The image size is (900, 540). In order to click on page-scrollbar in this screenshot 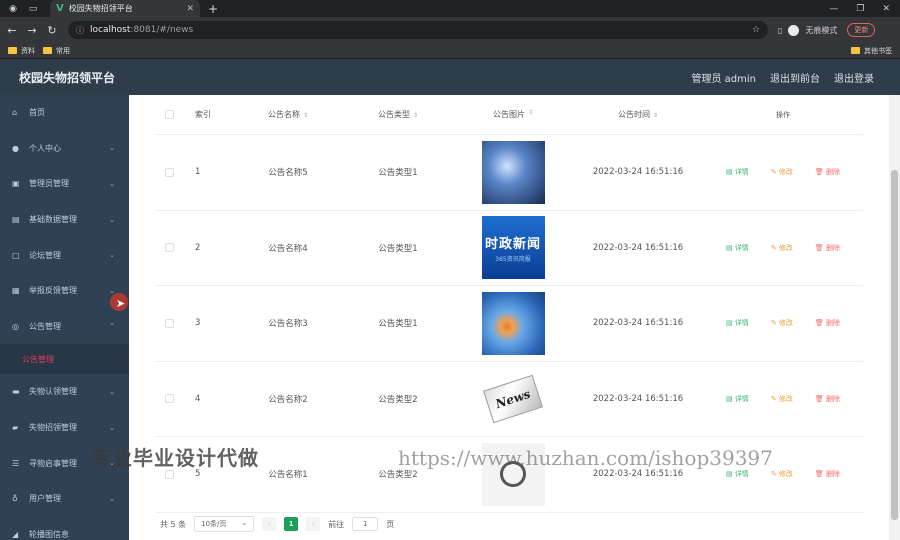, I will do `click(894, 317)`.